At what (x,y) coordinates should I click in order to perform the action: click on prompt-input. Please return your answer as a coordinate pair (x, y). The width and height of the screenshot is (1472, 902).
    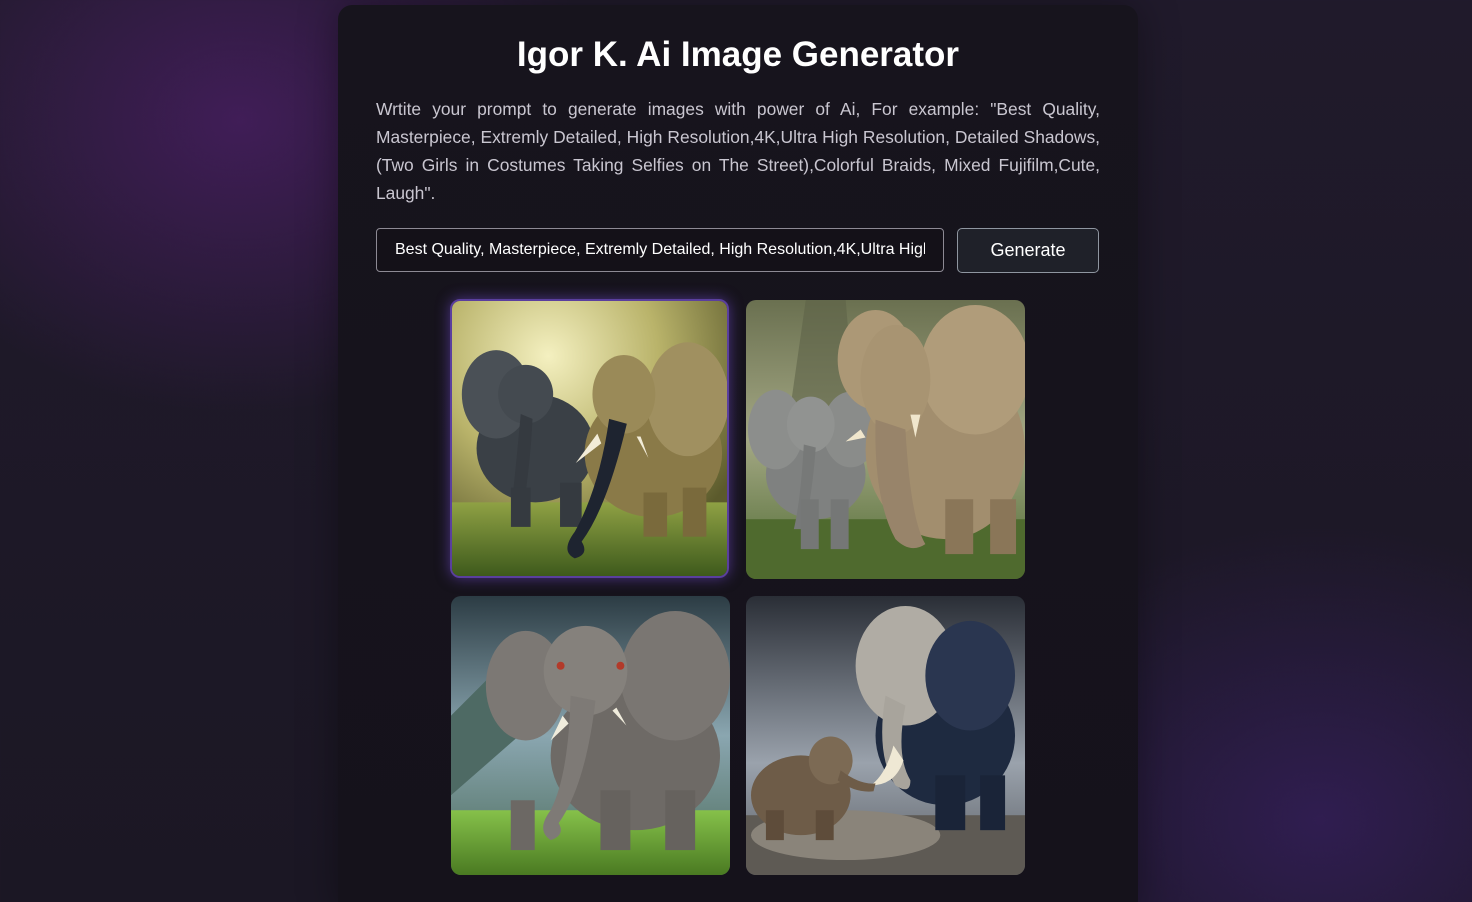
    Looking at the image, I should click on (660, 250).